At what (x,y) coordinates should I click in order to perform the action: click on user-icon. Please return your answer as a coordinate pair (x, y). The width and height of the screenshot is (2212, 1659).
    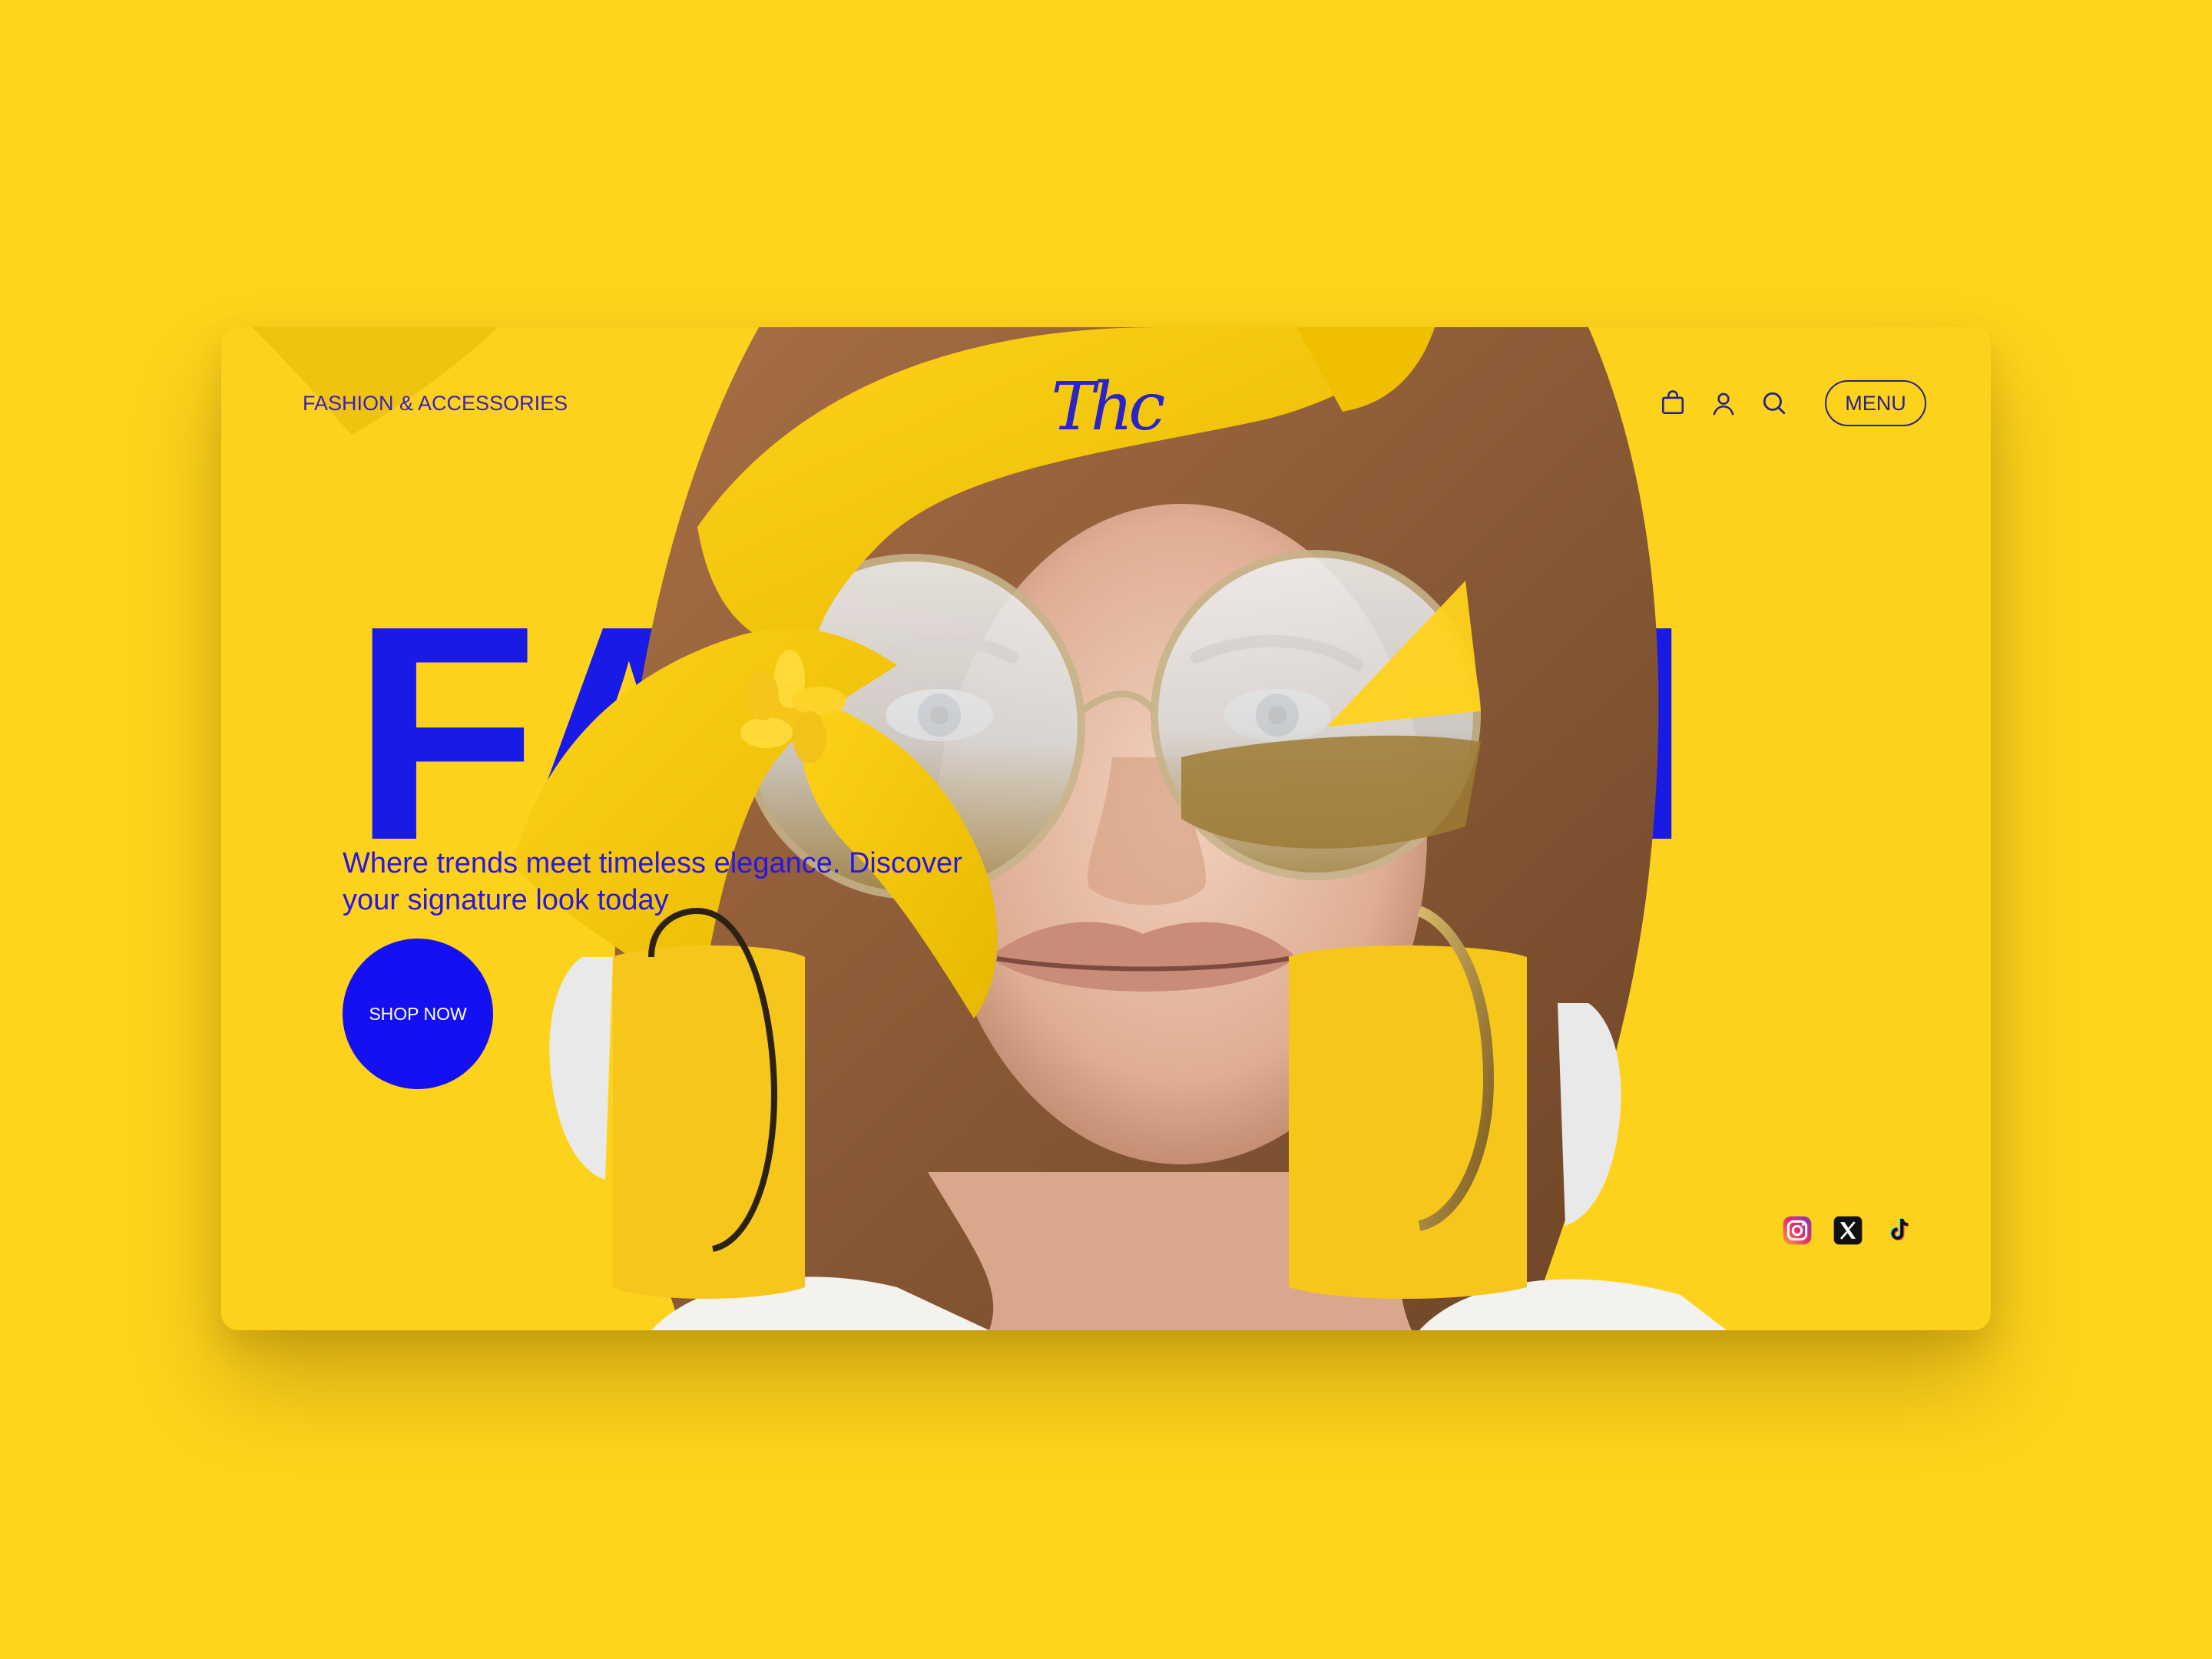
    Looking at the image, I should click on (1724, 404).